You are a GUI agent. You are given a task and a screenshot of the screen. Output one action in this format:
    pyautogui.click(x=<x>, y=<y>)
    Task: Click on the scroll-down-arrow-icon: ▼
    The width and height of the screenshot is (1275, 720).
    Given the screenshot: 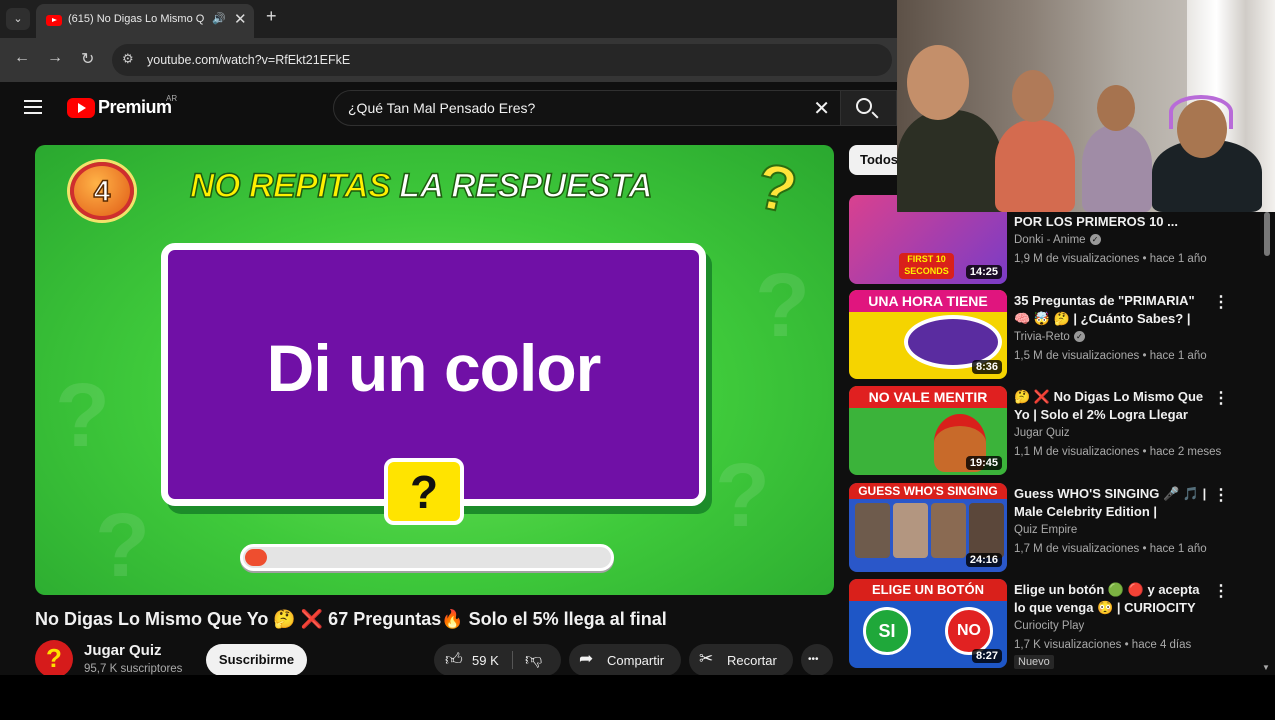 What is the action you would take?
    pyautogui.click(x=1266, y=667)
    